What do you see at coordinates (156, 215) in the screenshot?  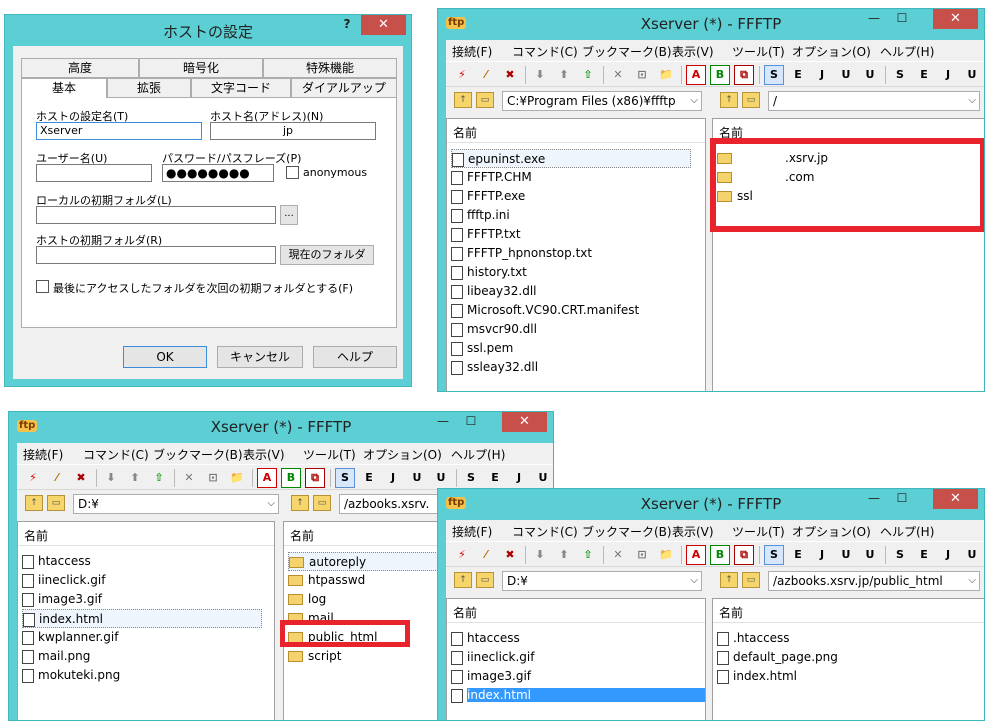 I see `local-folder-input` at bounding box center [156, 215].